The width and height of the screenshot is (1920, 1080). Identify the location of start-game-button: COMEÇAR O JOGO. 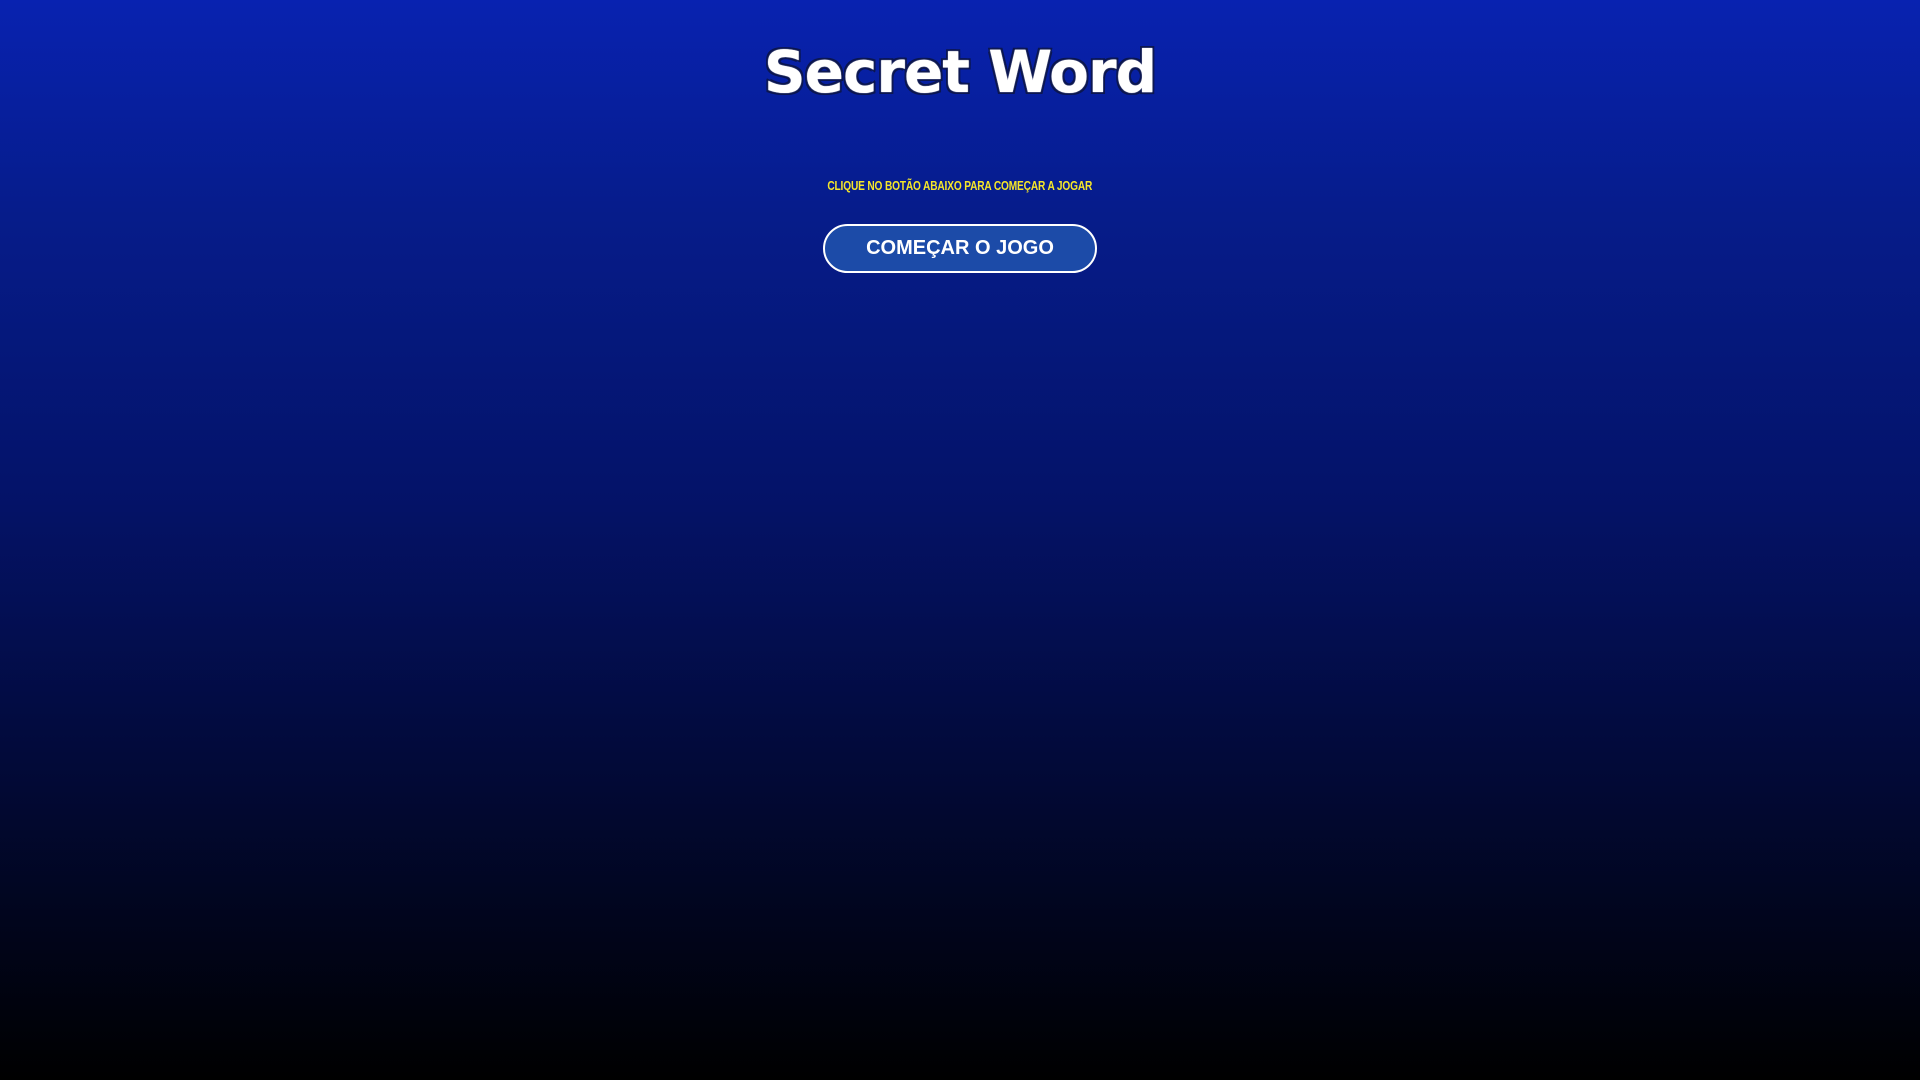
(960, 248).